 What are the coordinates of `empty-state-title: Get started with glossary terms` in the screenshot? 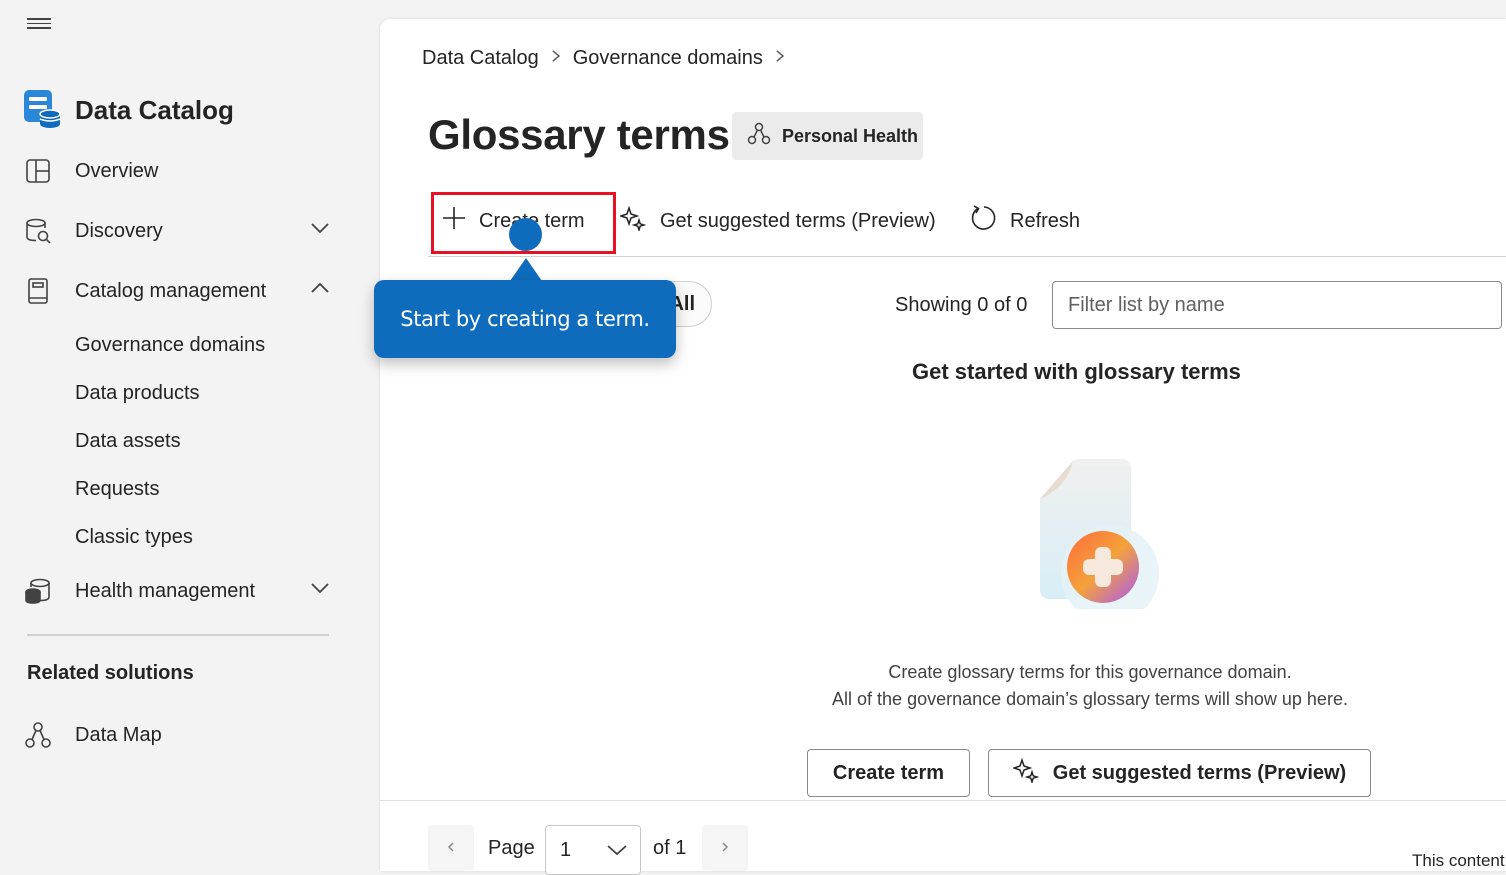 It's located at (1076, 371).